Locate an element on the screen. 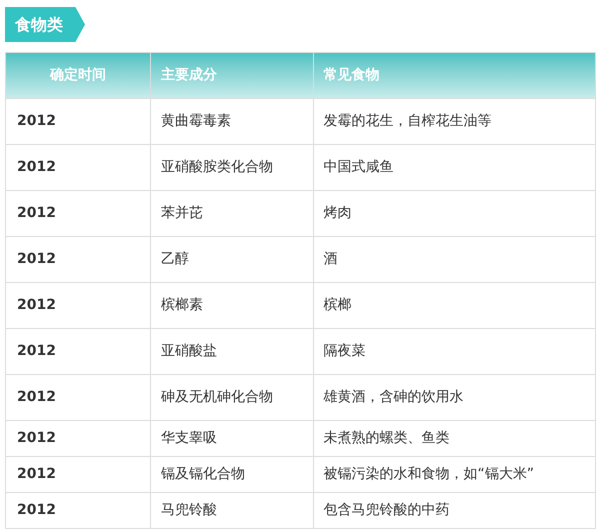 The width and height of the screenshot is (602, 530). table-cell: 黄曲霉毒素 is located at coordinates (231, 121).